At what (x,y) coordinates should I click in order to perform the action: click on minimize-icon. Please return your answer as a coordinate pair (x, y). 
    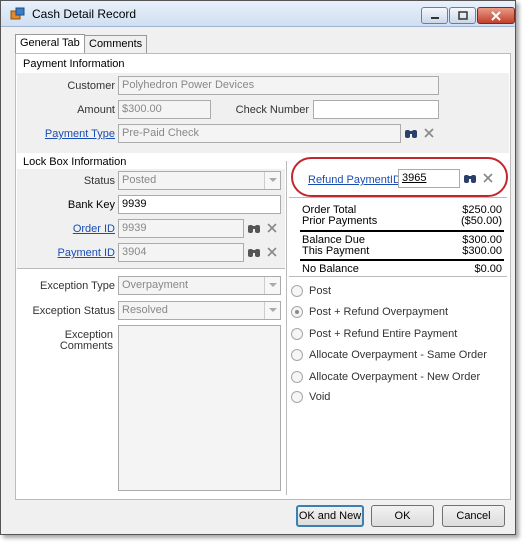
    Looking at the image, I should click on (434, 17).